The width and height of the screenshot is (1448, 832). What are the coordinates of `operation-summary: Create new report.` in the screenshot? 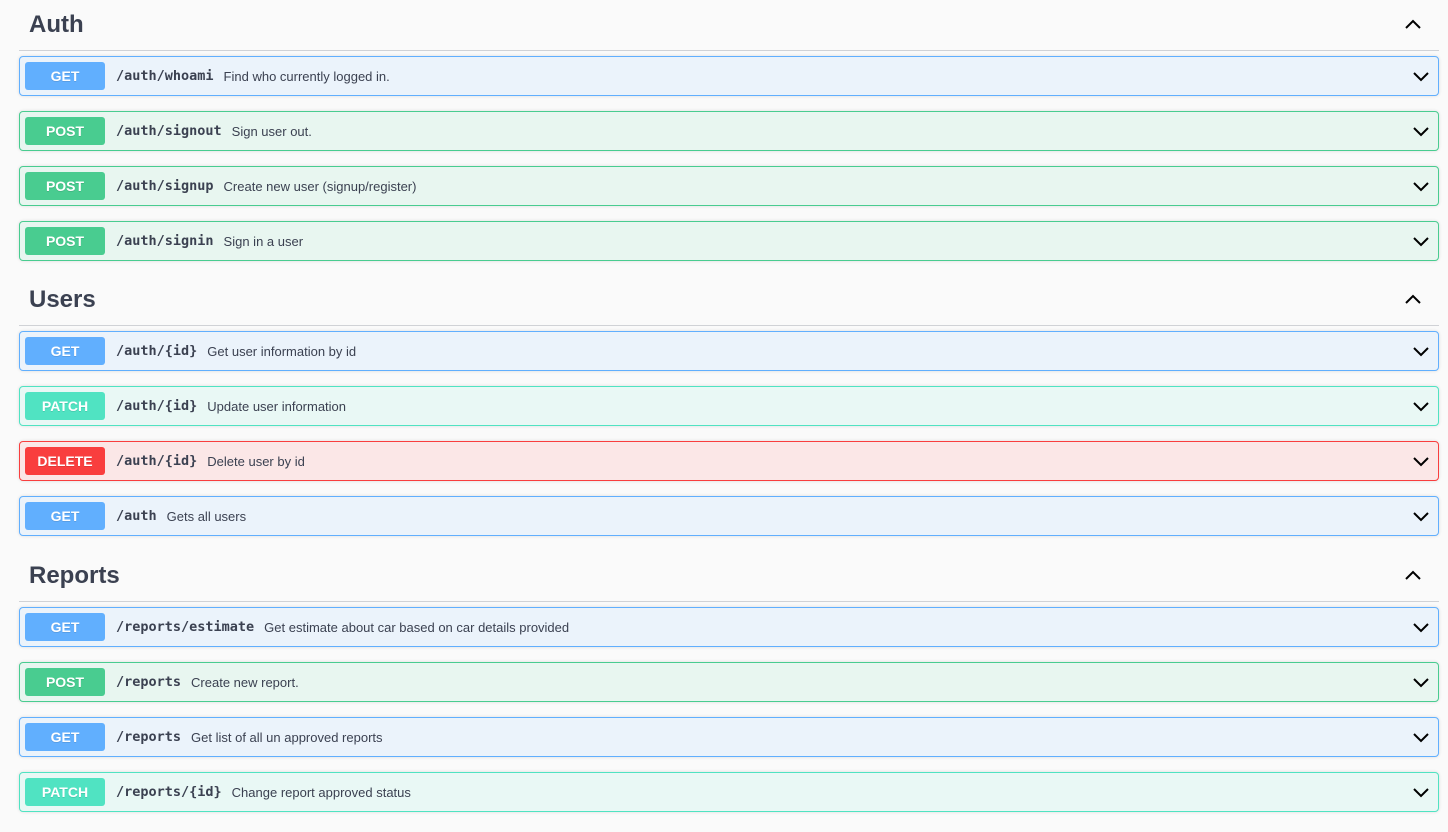 It's located at (245, 682).